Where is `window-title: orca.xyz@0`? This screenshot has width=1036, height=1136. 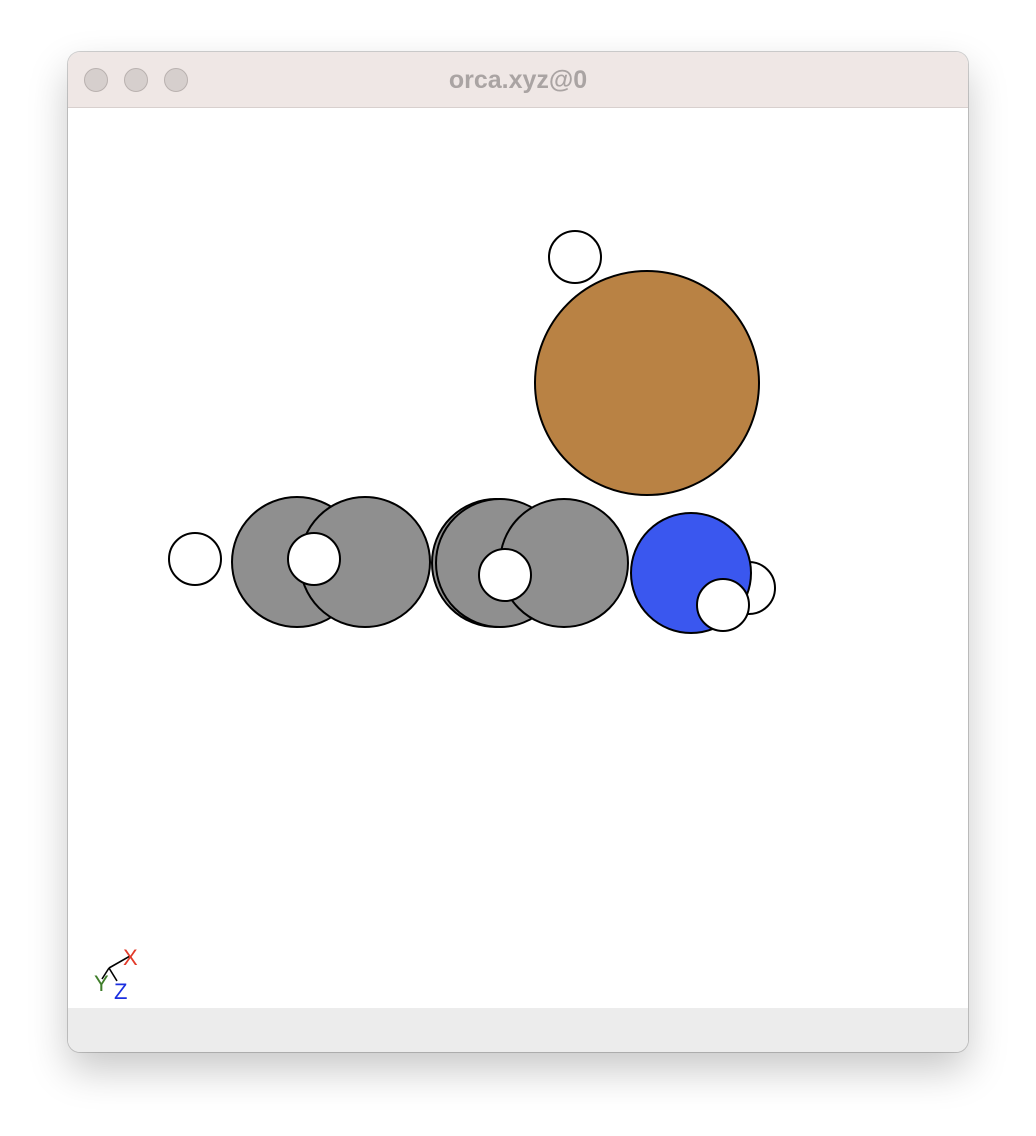
window-title: orca.xyz@0 is located at coordinates (518, 80).